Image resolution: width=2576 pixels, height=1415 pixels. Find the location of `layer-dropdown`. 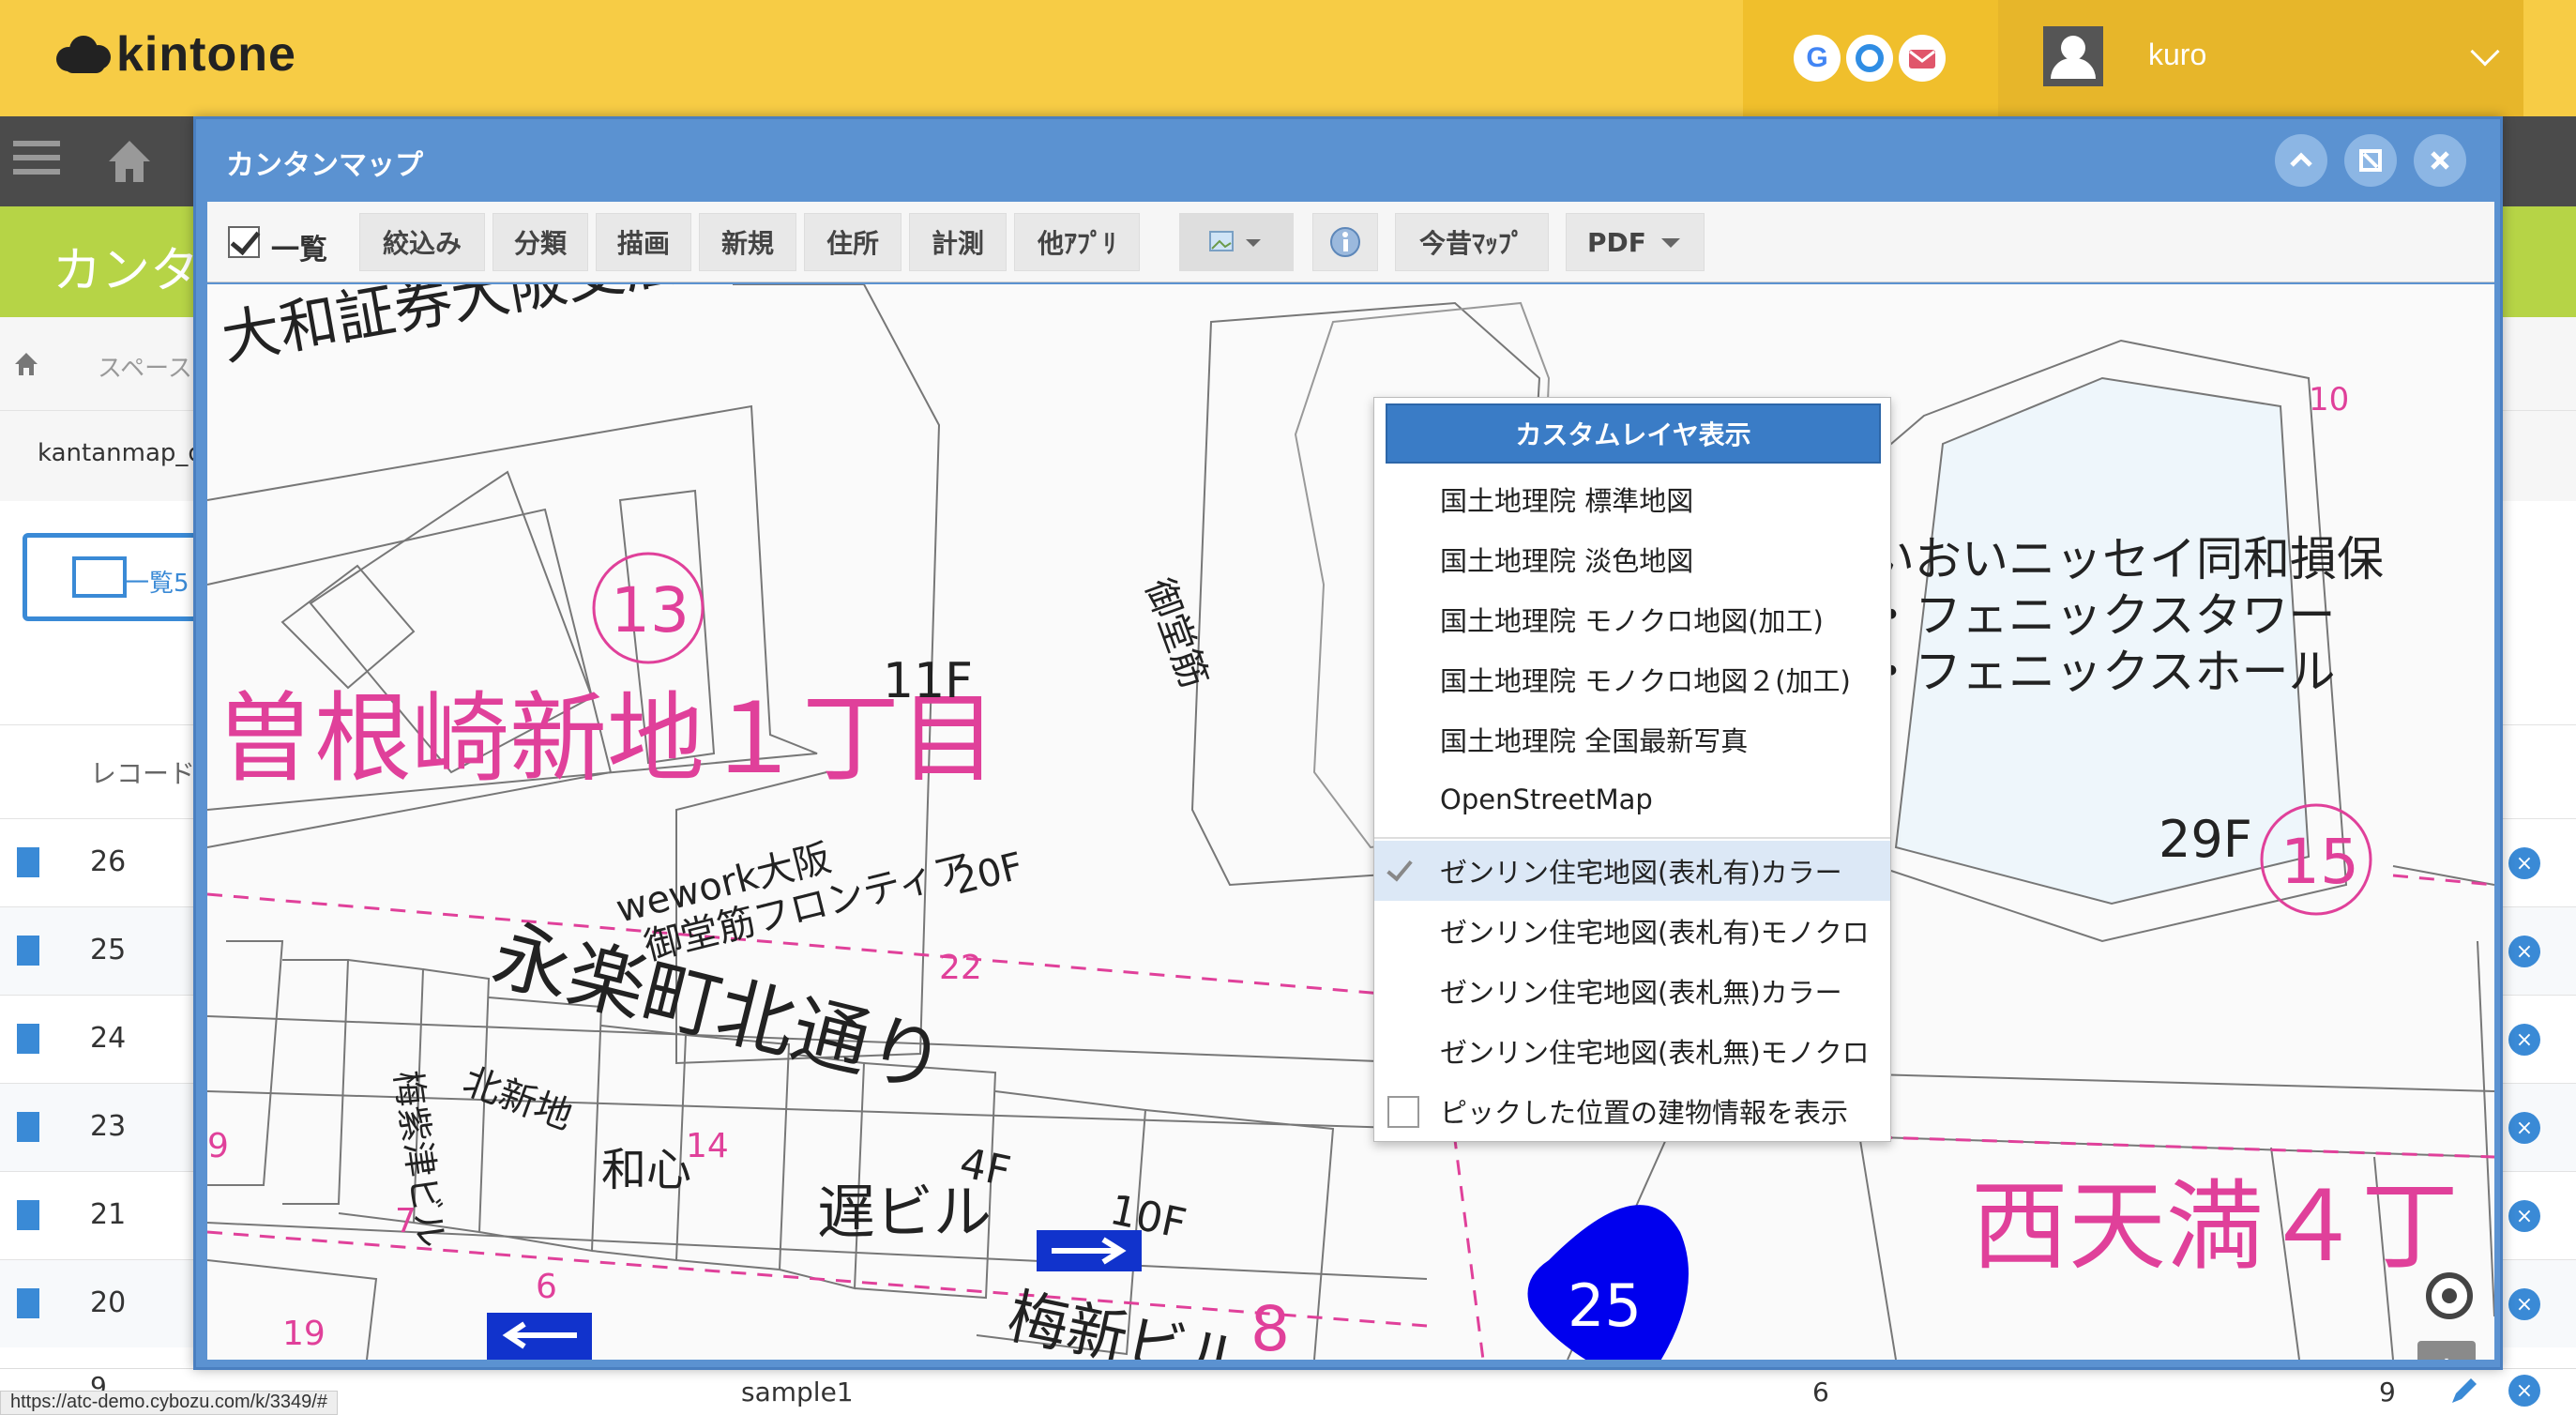

layer-dropdown is located at coordinates (1236, 242).